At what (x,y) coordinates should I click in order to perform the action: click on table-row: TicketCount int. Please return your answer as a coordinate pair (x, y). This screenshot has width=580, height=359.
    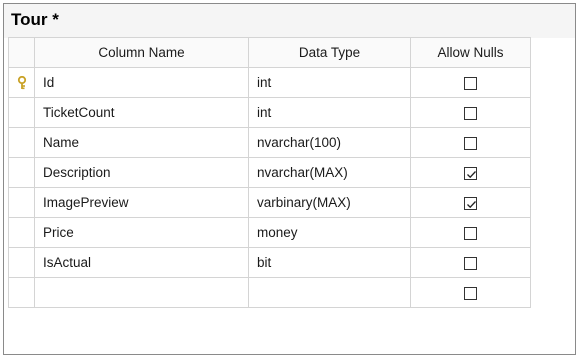
    Looking at the image, I should click on (269, 112).